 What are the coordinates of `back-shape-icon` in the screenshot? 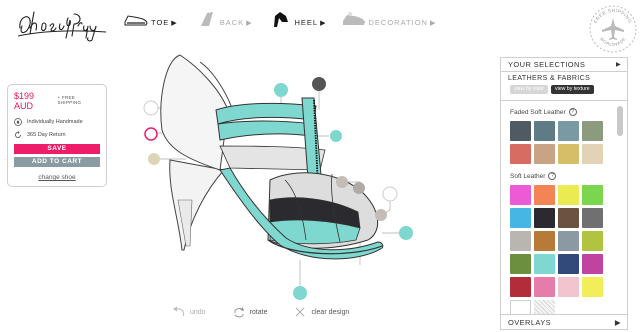 It's located at (206, 19).